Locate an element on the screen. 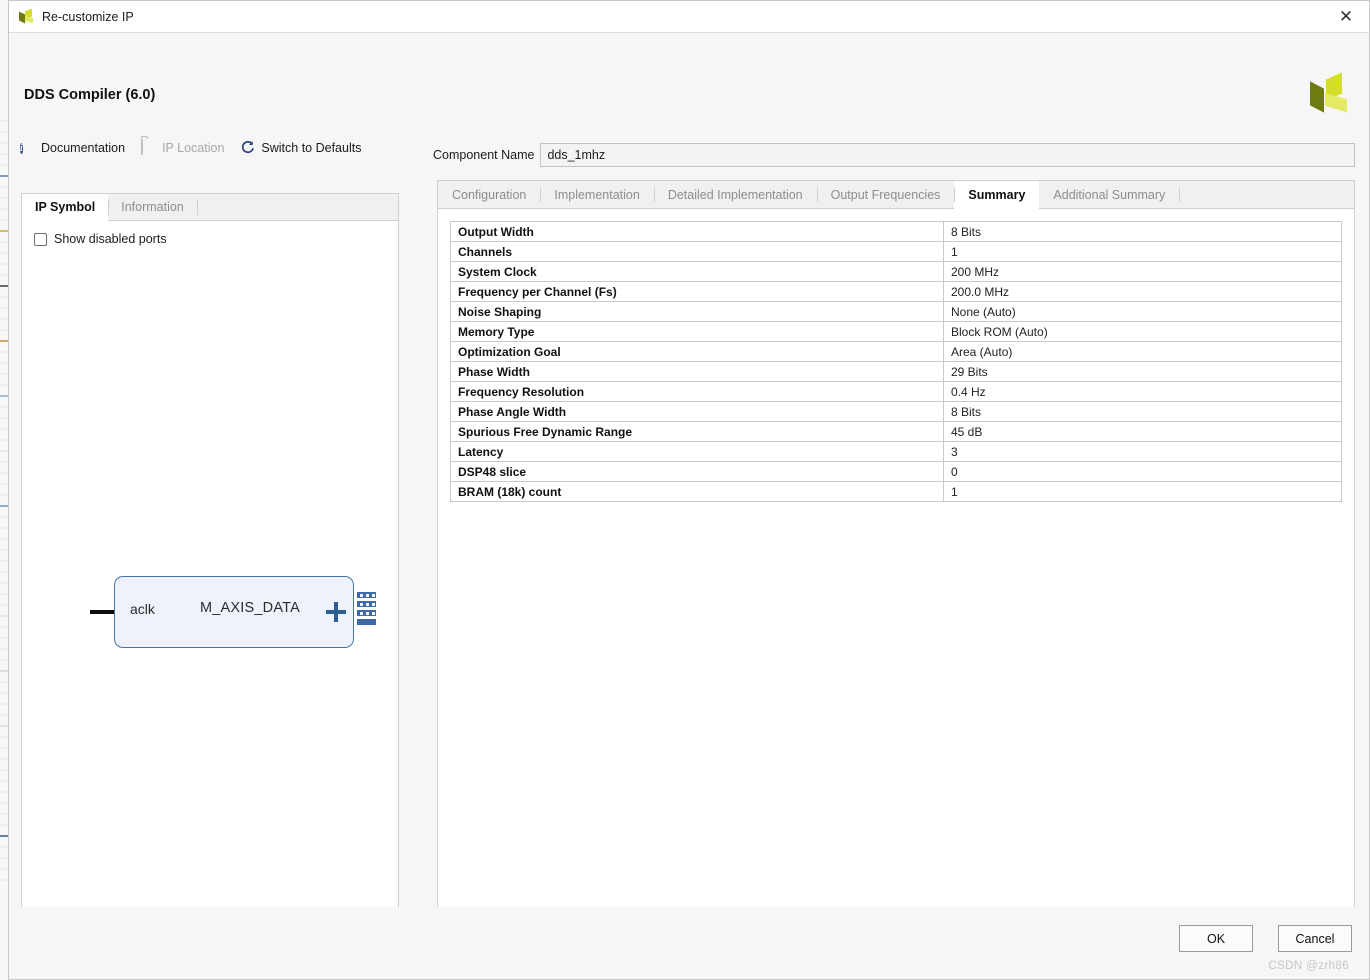  watermark-text: CSDN @zrh86 is located at coordinates (1308, 966).